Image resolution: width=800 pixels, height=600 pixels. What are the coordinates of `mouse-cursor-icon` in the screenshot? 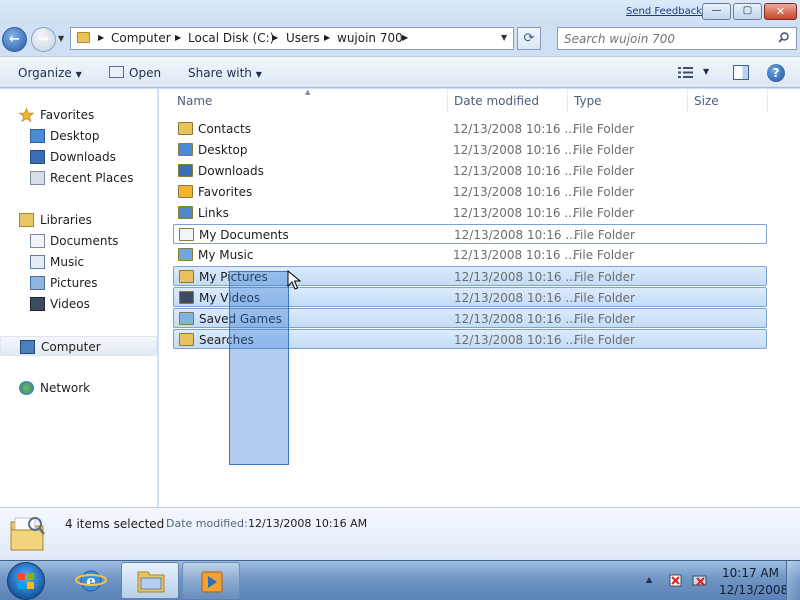 It's located at (294, 280).